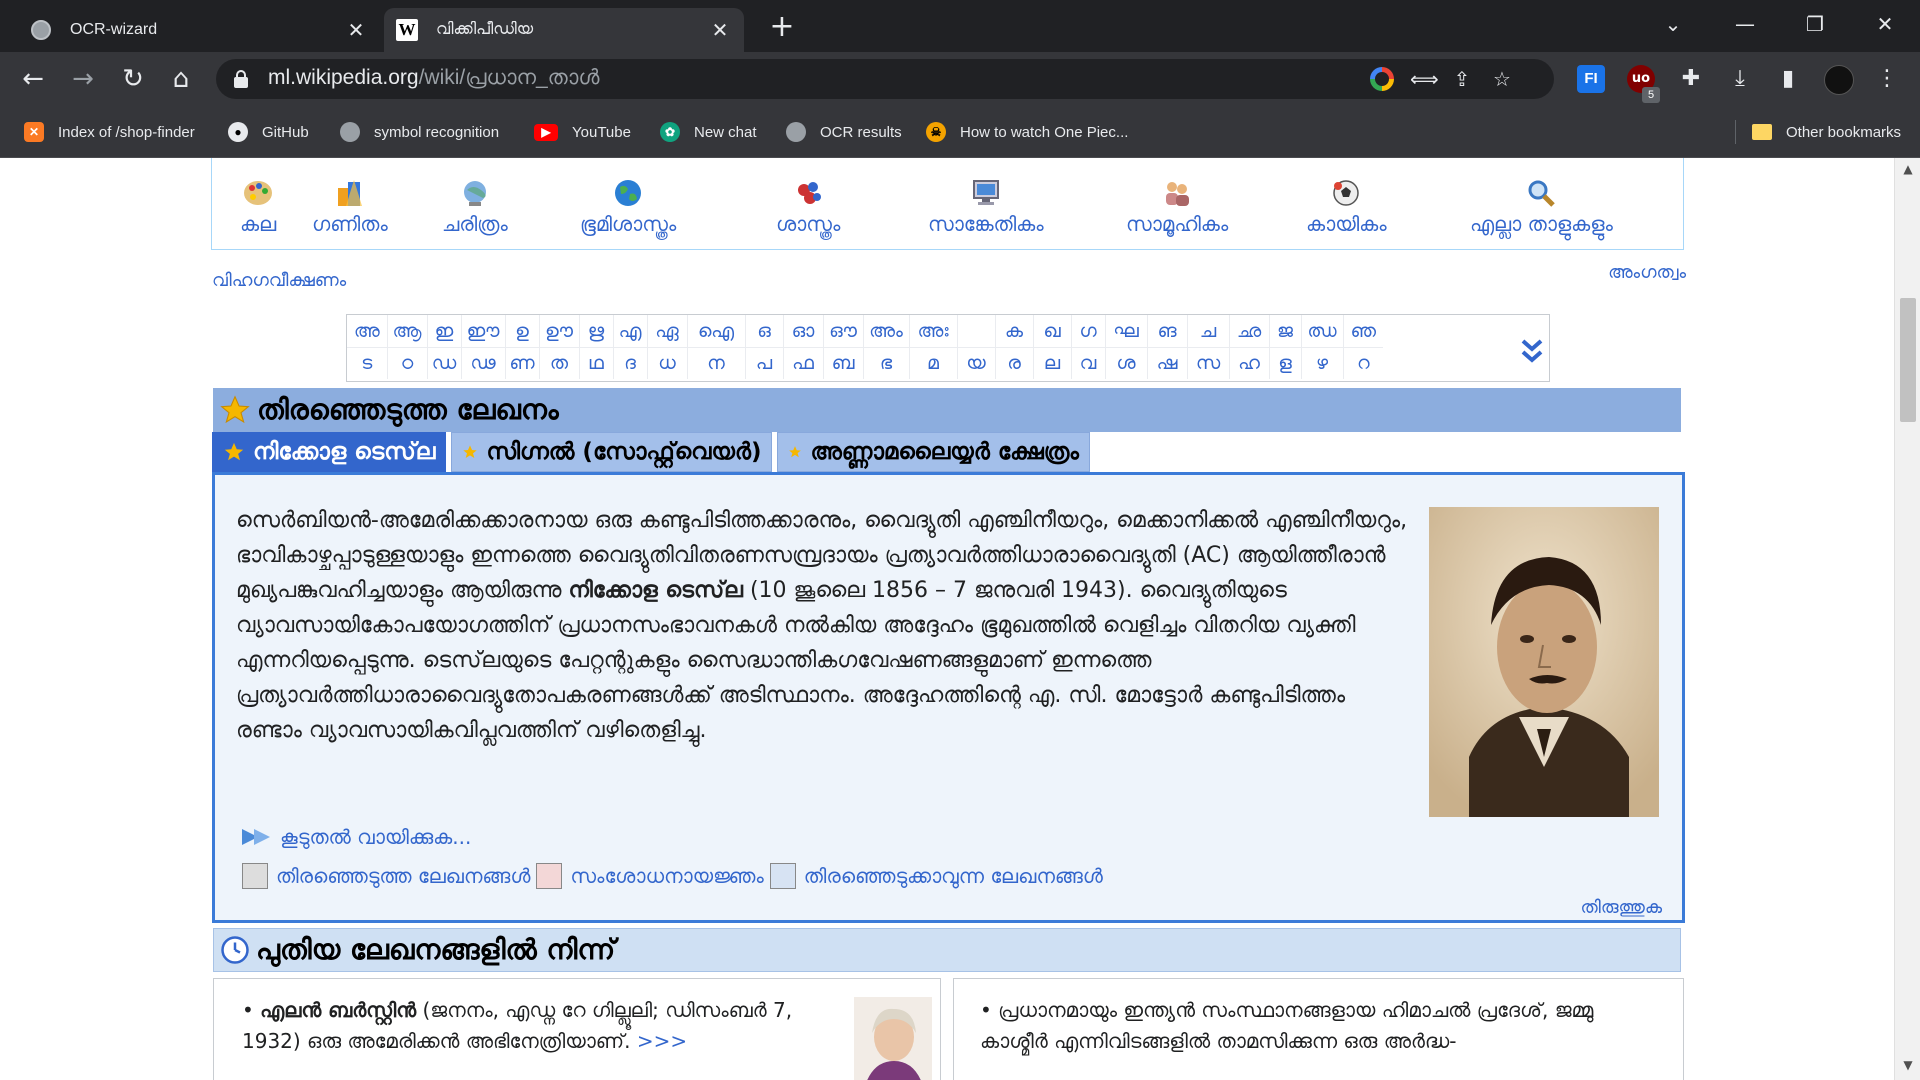  What do you see at coordinates (986, 207) in the screenshot?
I see `portal-technology: സാങ്കേതികം` at bounding box center [986, 207].